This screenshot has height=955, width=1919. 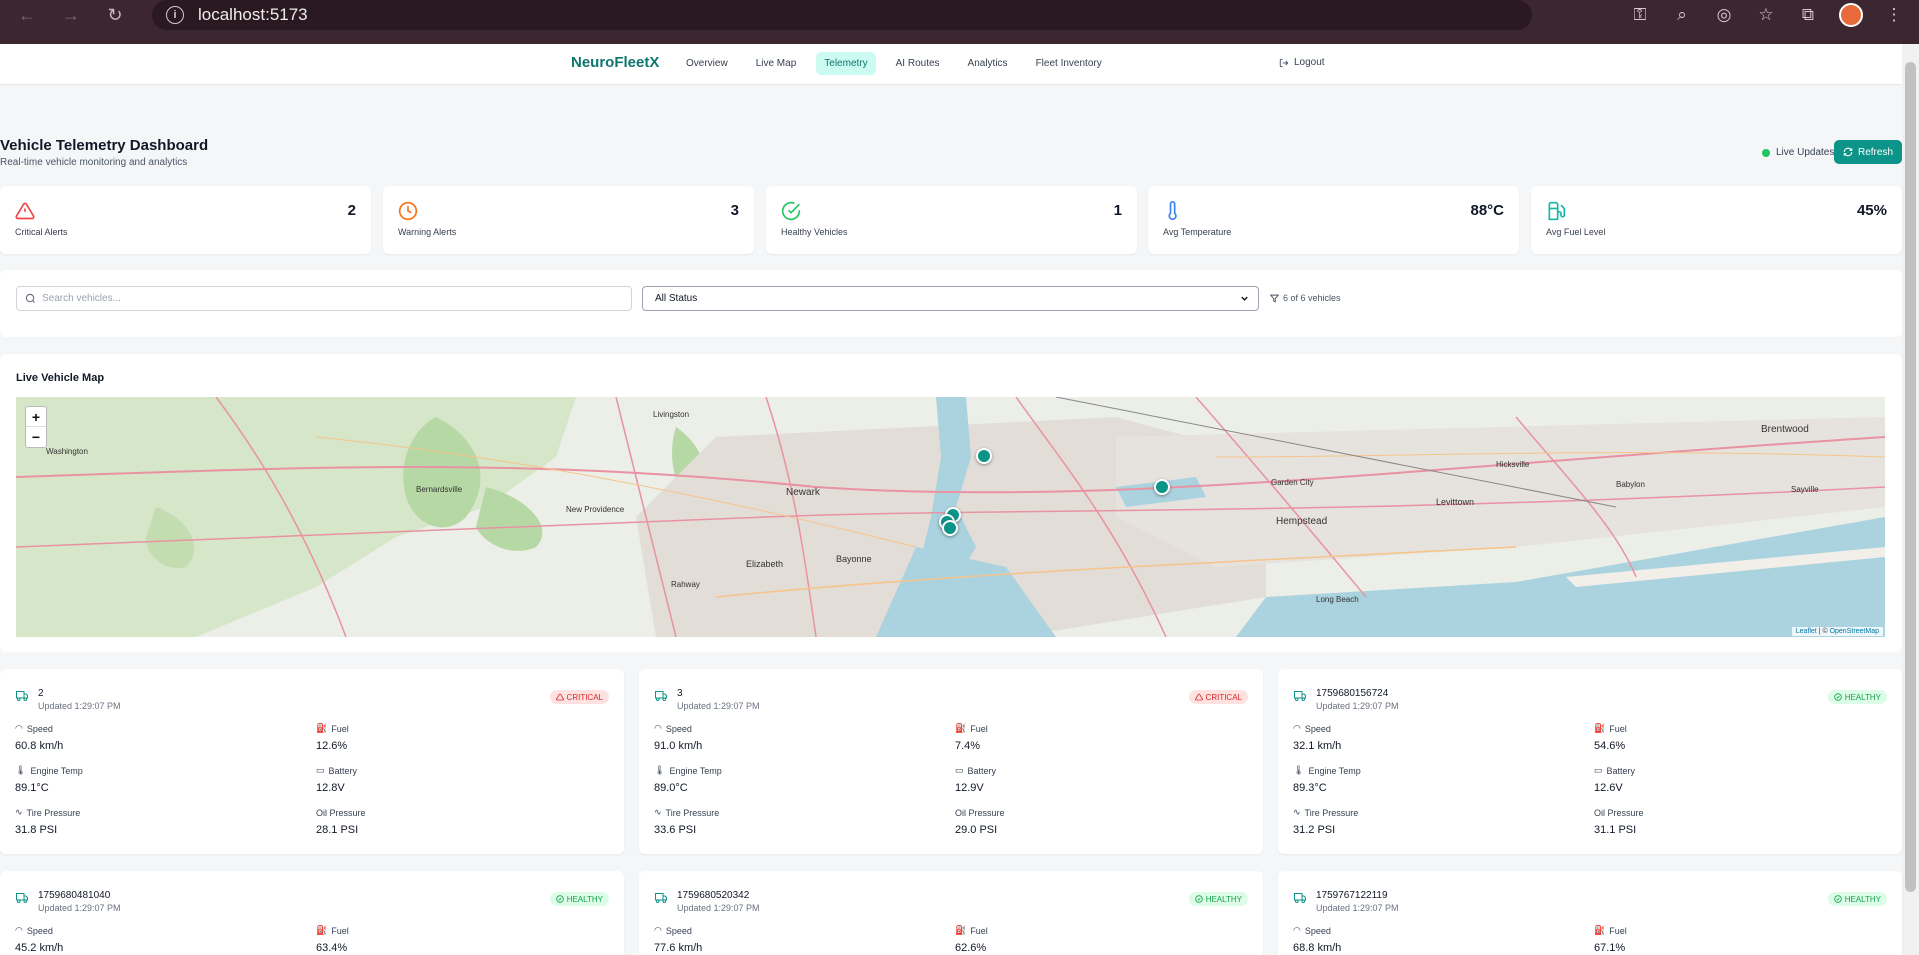 I want to click on map-title: Live Vehicle Map, so click(x=60, y=378).